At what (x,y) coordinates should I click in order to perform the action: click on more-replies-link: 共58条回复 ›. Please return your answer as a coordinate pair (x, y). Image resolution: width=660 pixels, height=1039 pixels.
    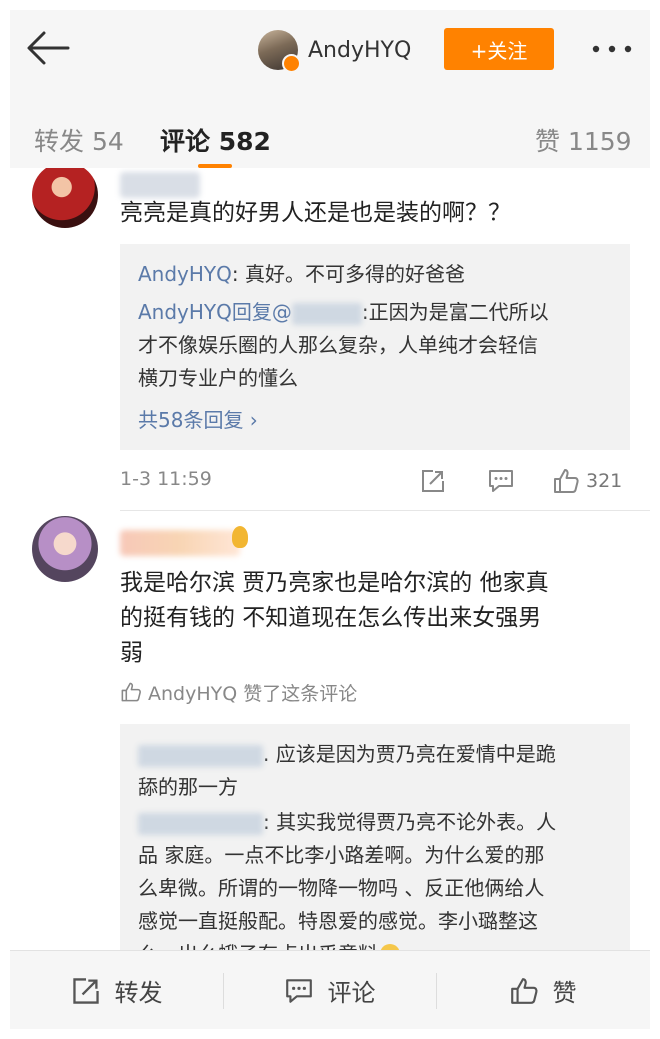
    Looking at the image, I should click on (198, 418).